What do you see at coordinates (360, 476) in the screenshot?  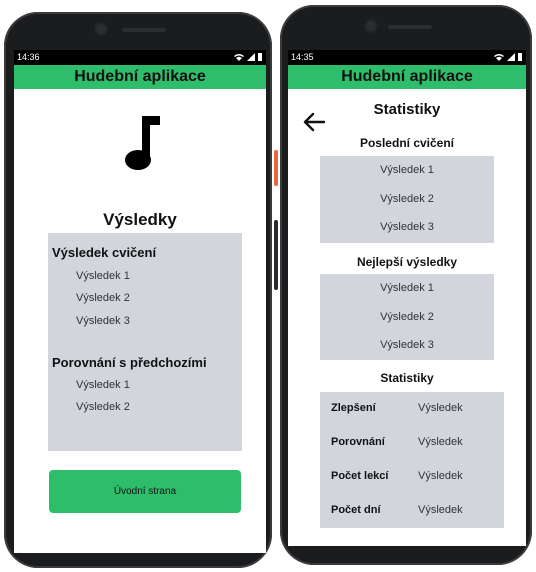 I see `stat-label: Počet lekcí` at bounding box center [360, 476].